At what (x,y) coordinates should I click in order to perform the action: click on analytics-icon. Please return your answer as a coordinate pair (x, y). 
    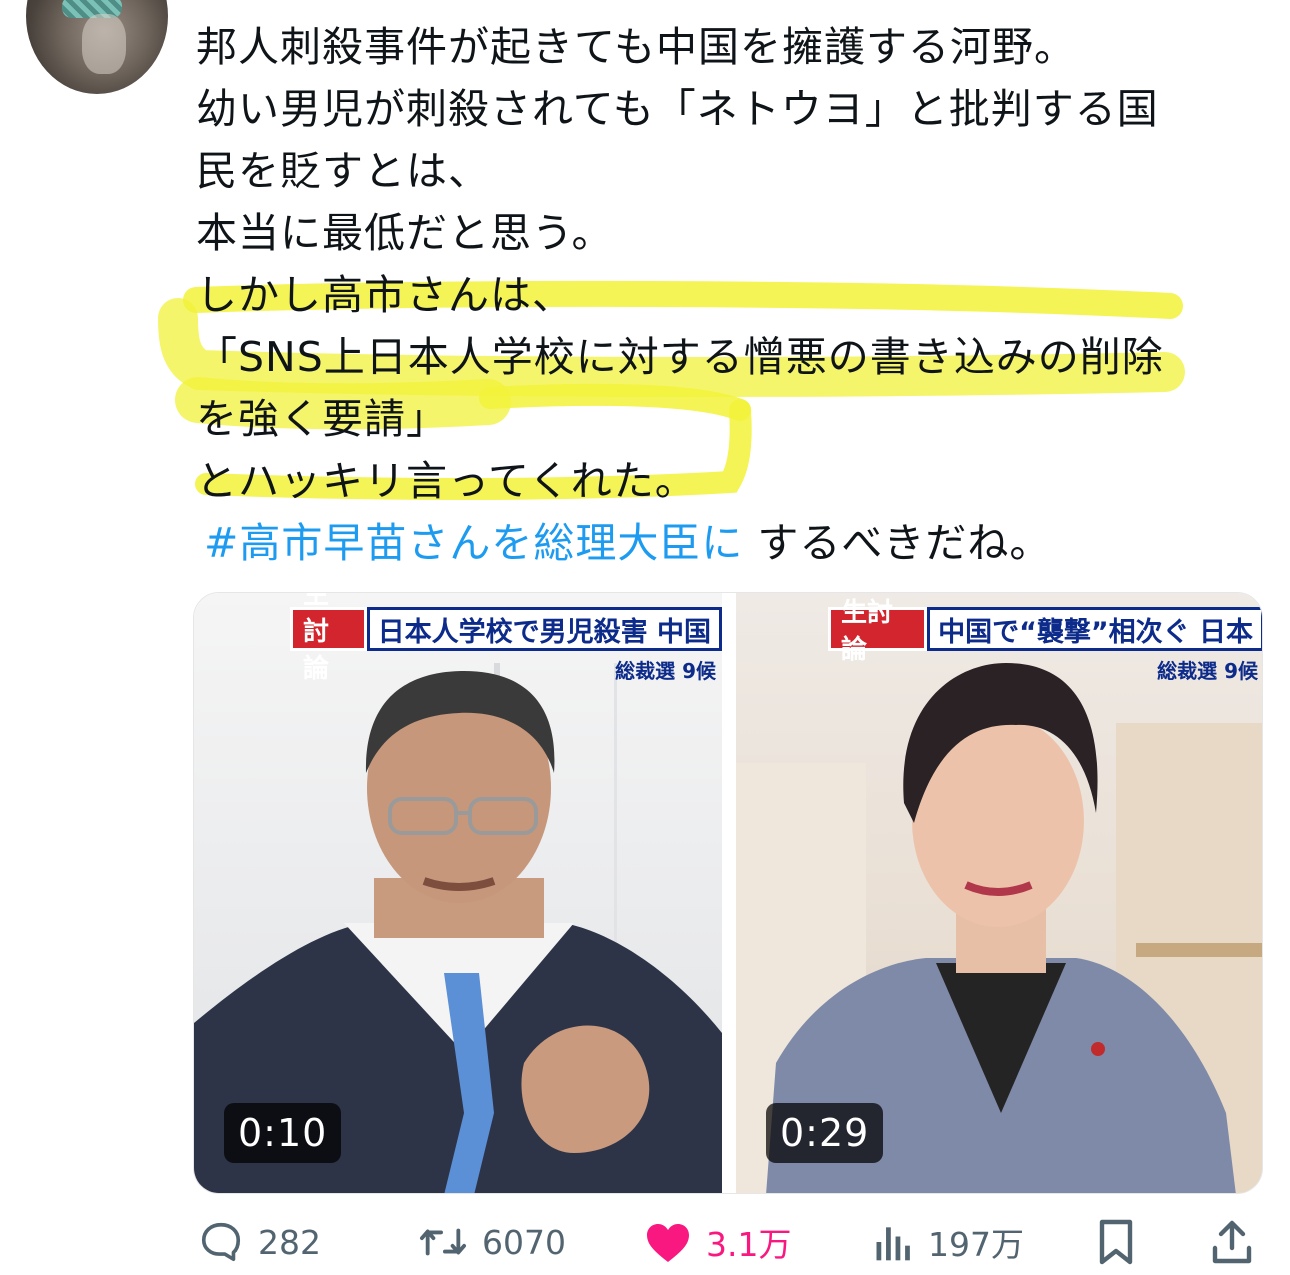
    Looking at the image, I should click on (893, 1244).